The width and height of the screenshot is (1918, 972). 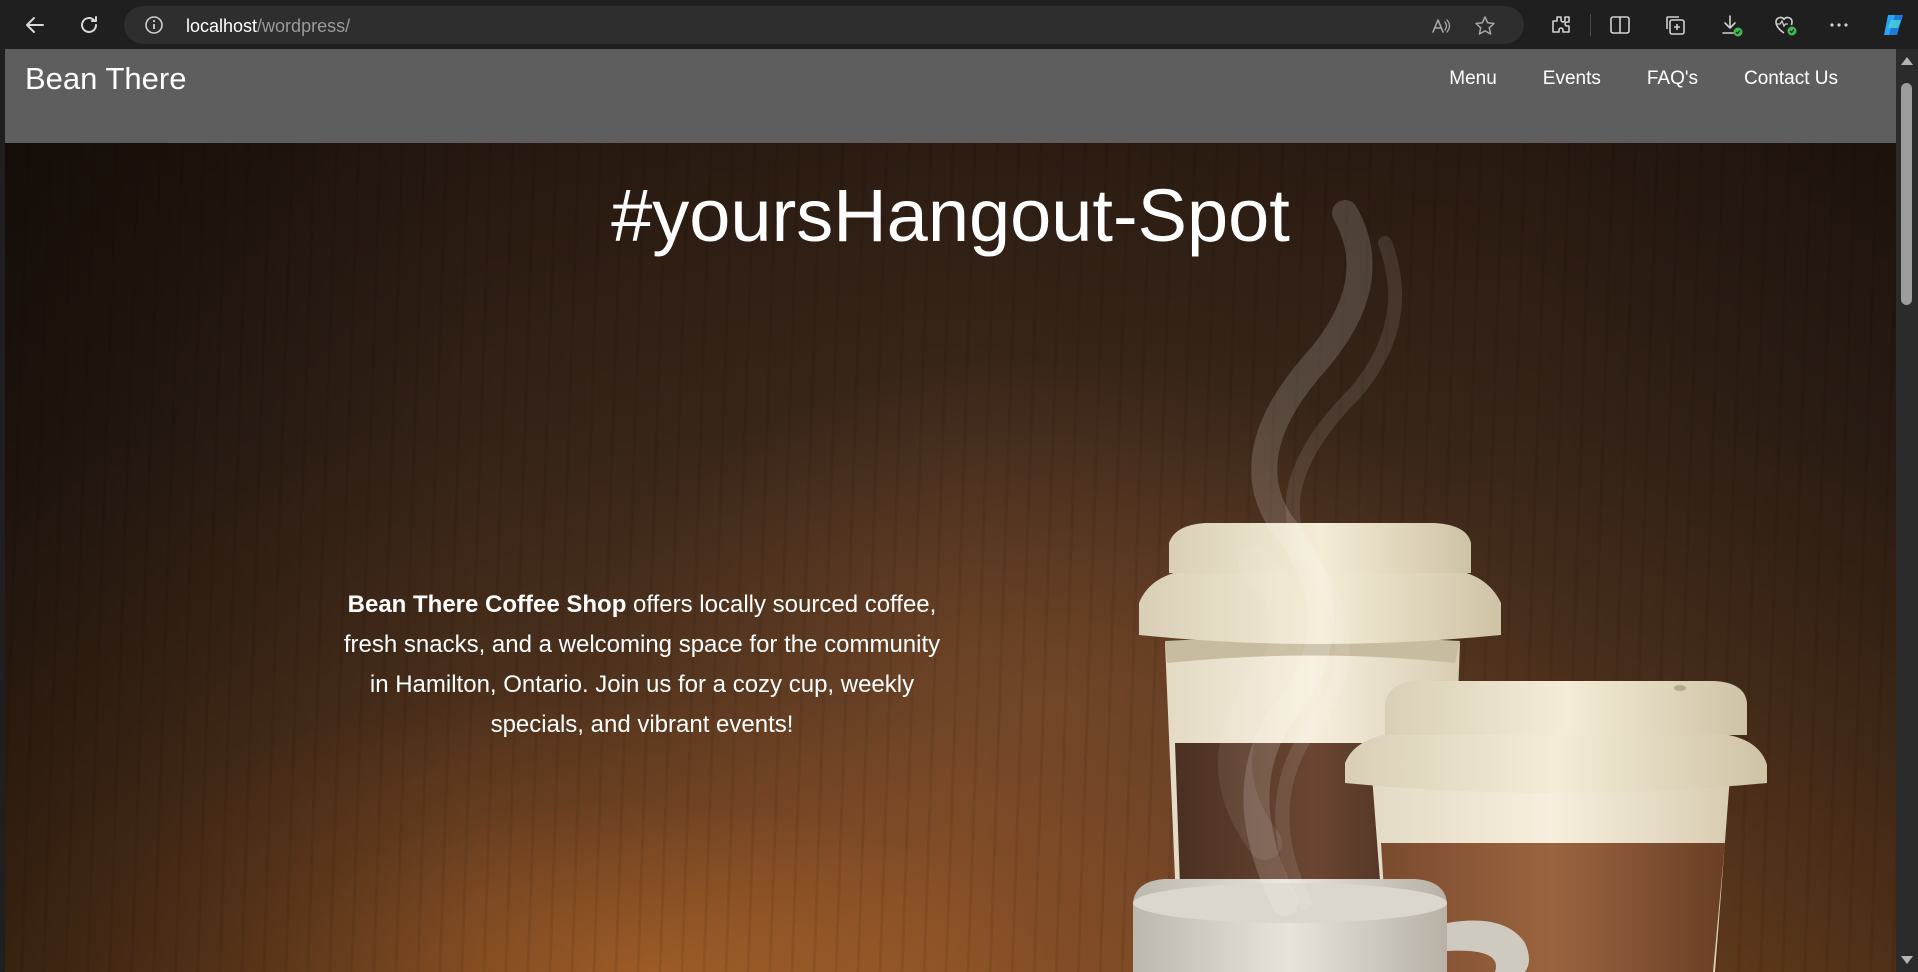 I want to click on nav-item-menu: Menu, so click(x=1473, y=79).